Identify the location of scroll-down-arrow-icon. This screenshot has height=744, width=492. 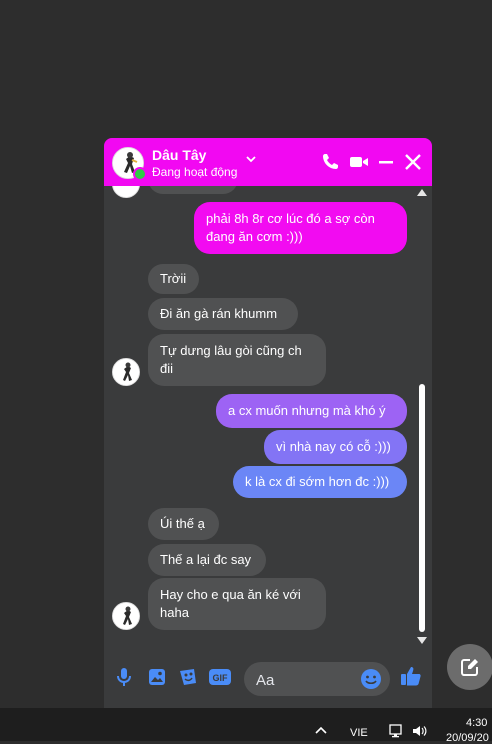
(422, 640).